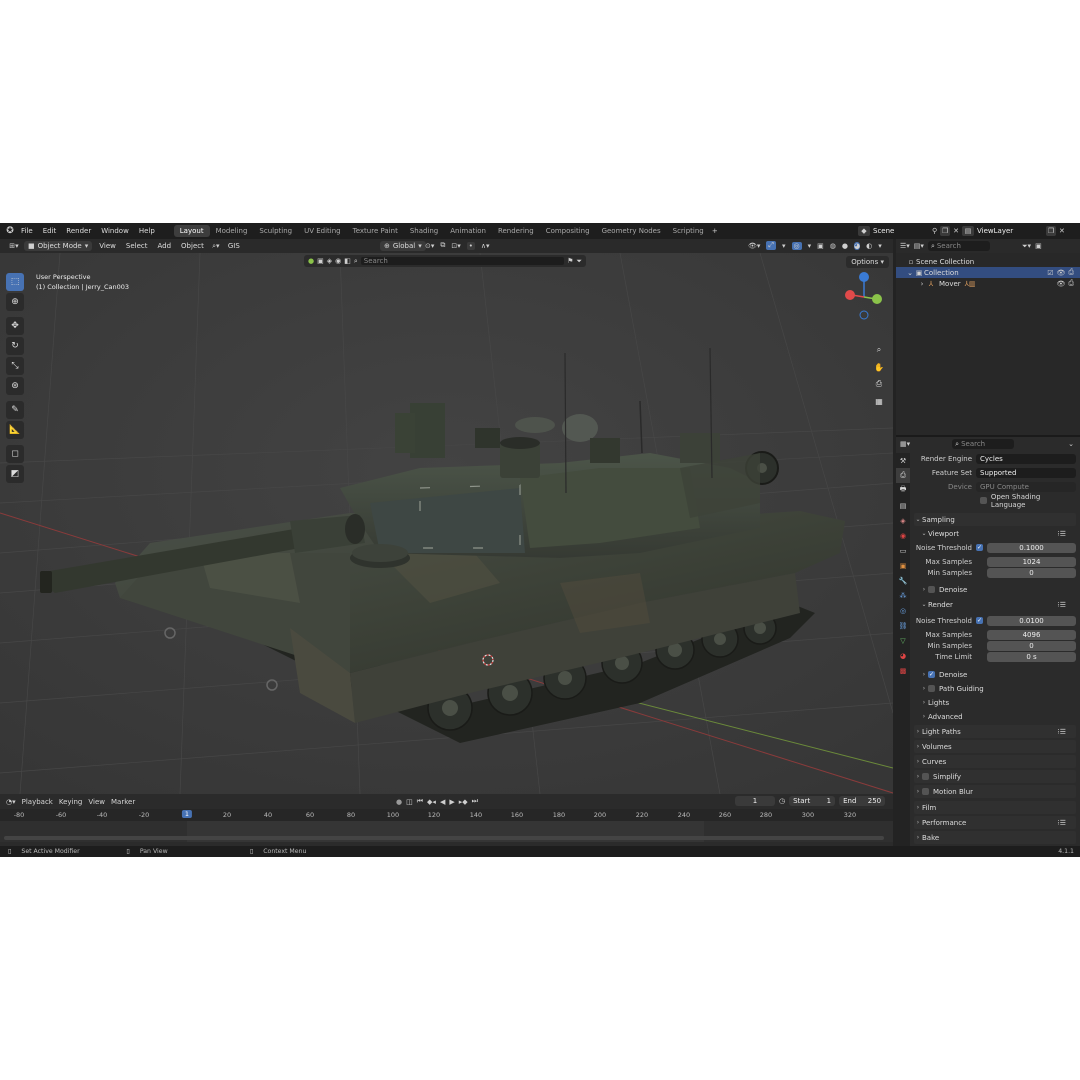 This screenshot has height=1080, width=1080. Describe the element at coordinates (320, 261) in the screenshot. I see `filter-select-icon: ▣` at that location.